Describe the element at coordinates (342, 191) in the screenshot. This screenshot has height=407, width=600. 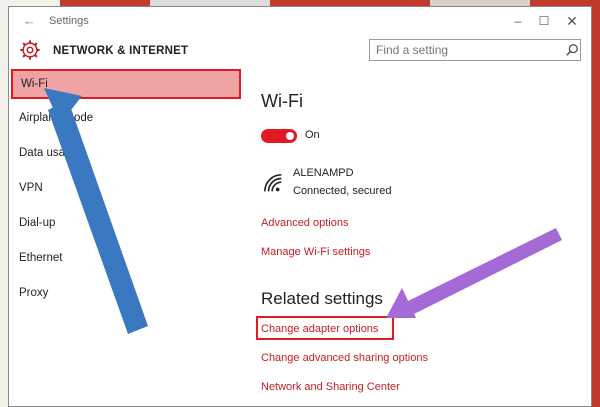
I see `network-status: Connected, secured` at that location.